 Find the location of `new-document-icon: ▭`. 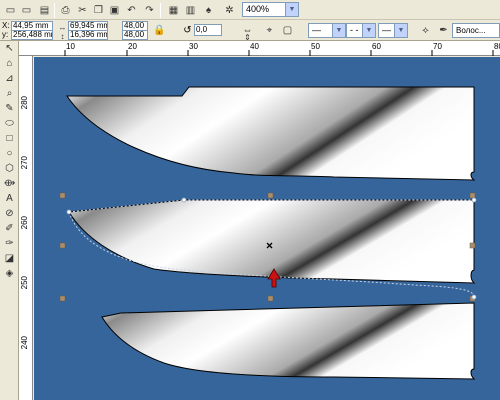

new-document-icon: ▭ is located at coordinates (10, 10).